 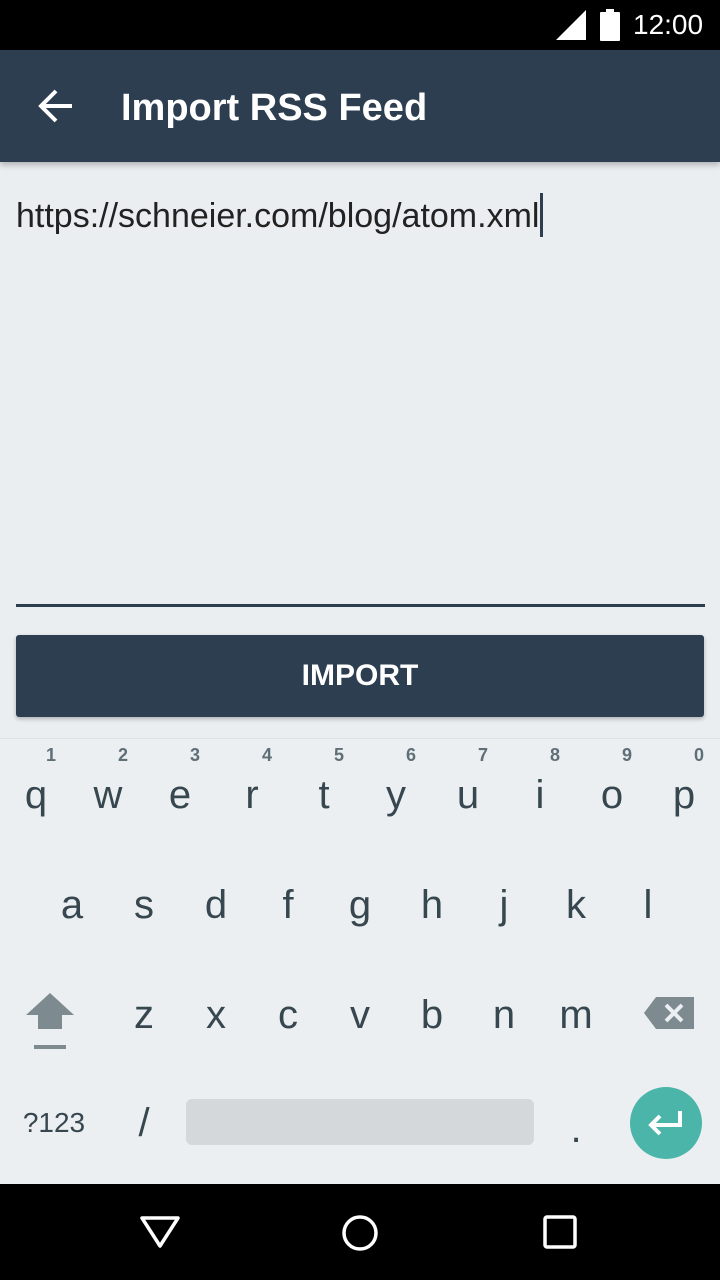 I want to click on key-u: 7u, so click(x=468, y=782).